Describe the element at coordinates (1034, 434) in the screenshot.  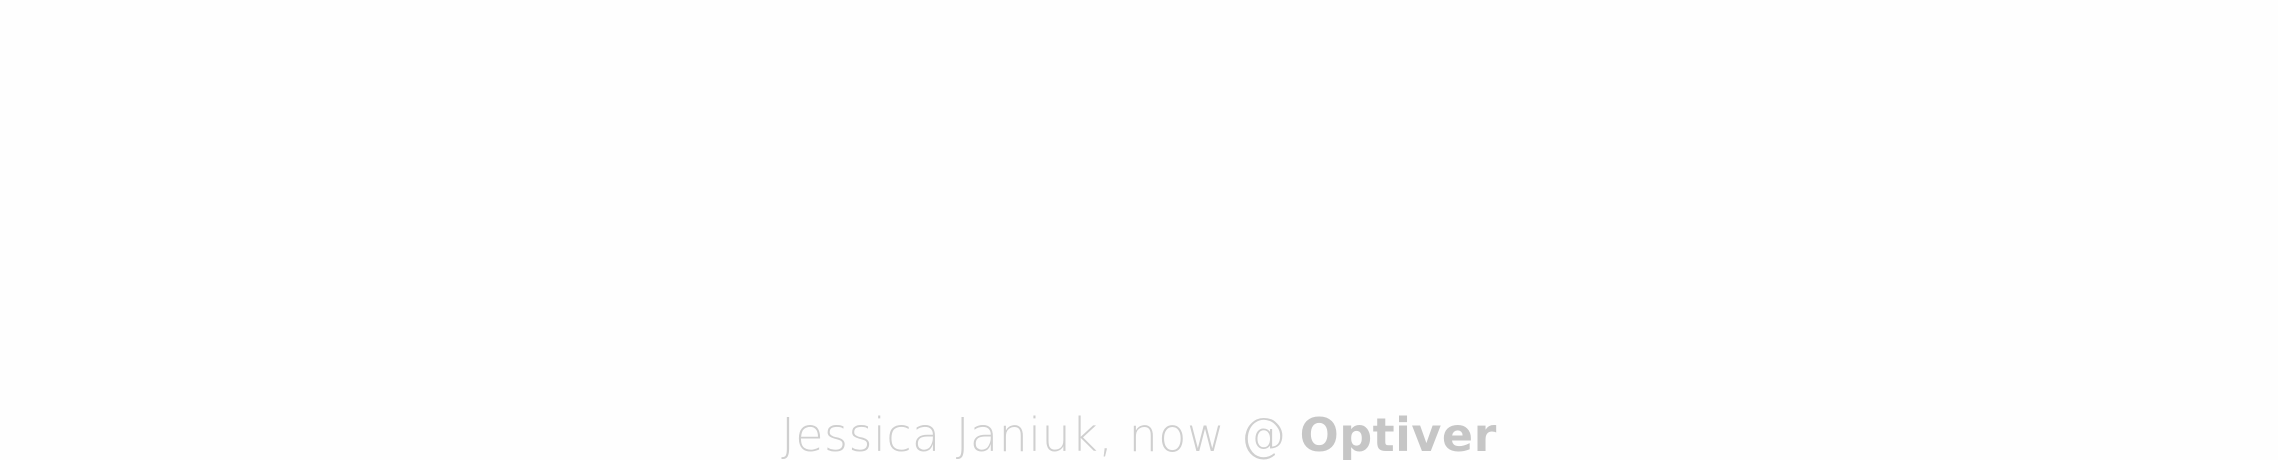
I see `credit-text: Jessica Janiuk, now @` at that location.